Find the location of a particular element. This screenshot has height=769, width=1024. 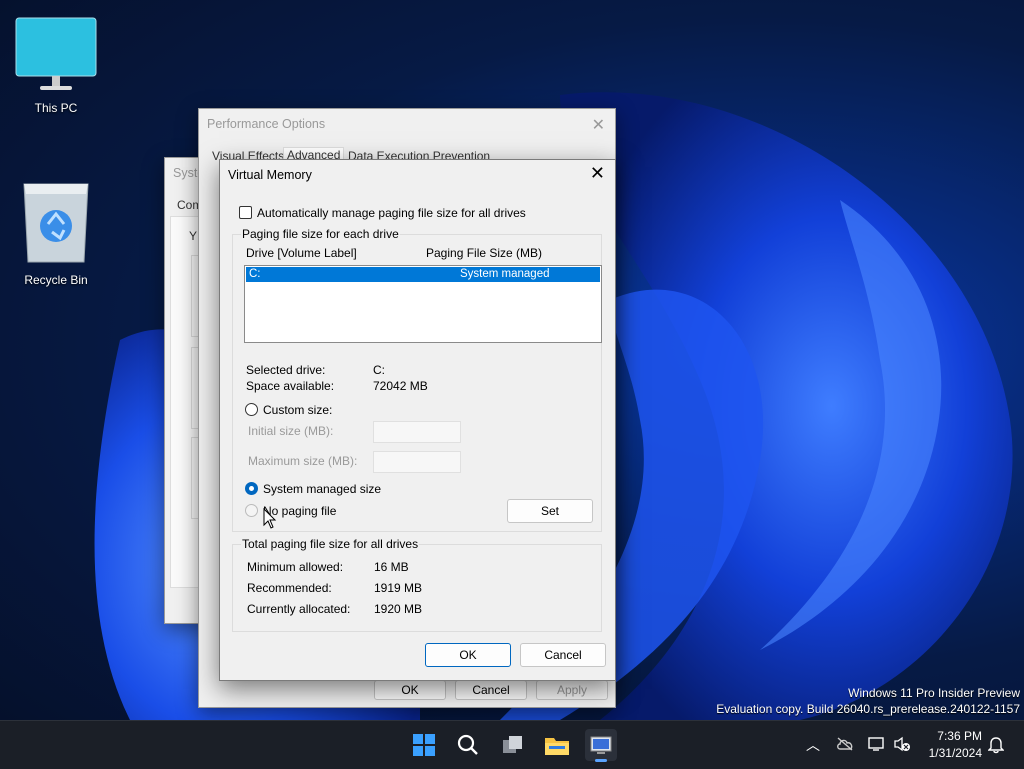

space-available-value: 72042 MB is located at coordinates (400, 386).